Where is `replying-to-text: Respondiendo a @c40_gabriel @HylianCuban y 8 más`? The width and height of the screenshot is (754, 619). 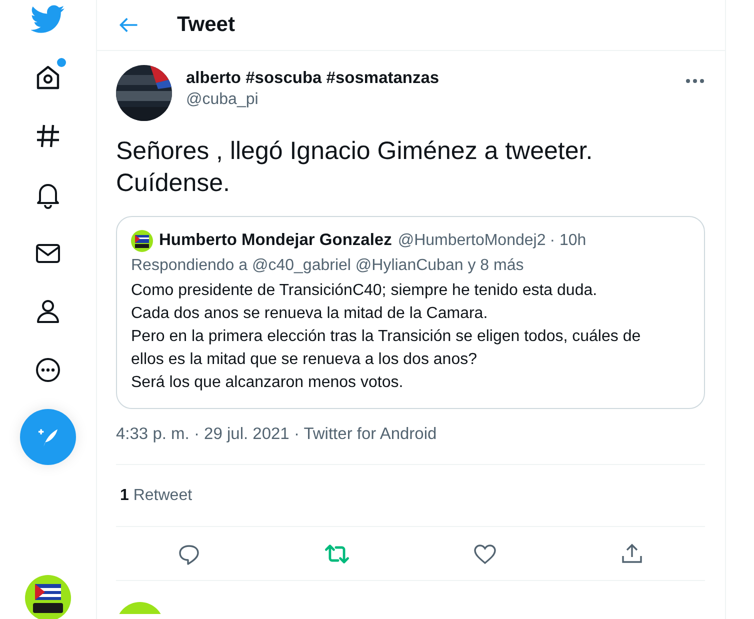
replying-to-text: Respondiendo a @c40_gabriel @HylianCuban y 8 más is located at coordinates (328, 266).